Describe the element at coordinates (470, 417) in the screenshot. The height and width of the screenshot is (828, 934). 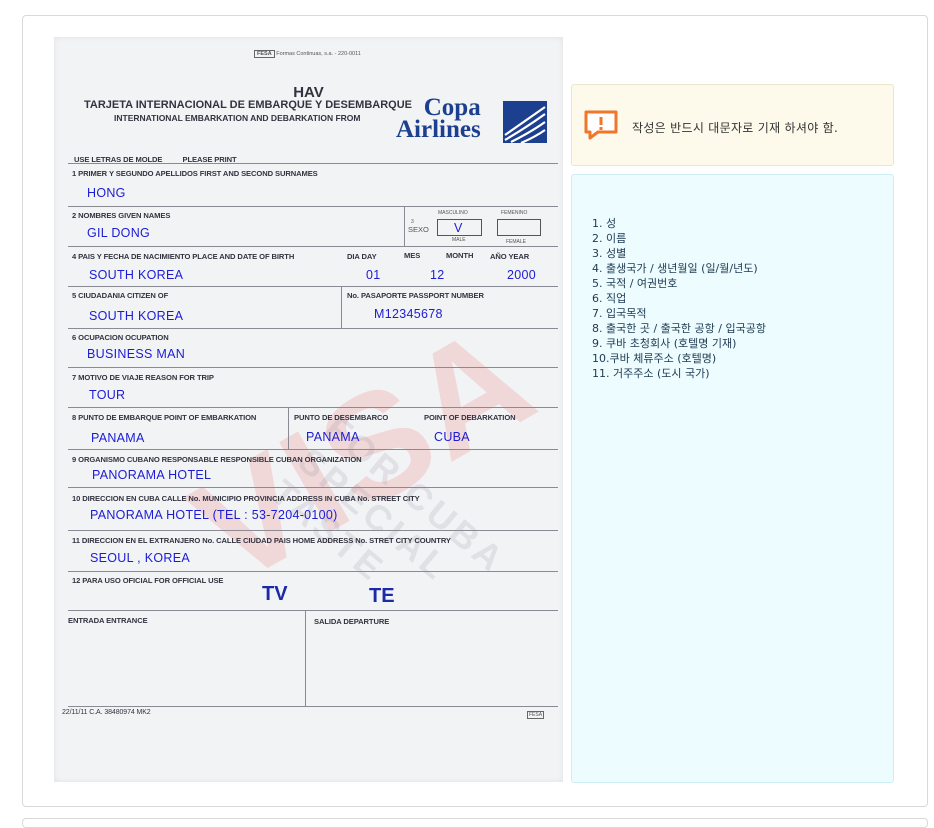
I see `debark-label-en: POINT OF DEBARKATION` at that location.